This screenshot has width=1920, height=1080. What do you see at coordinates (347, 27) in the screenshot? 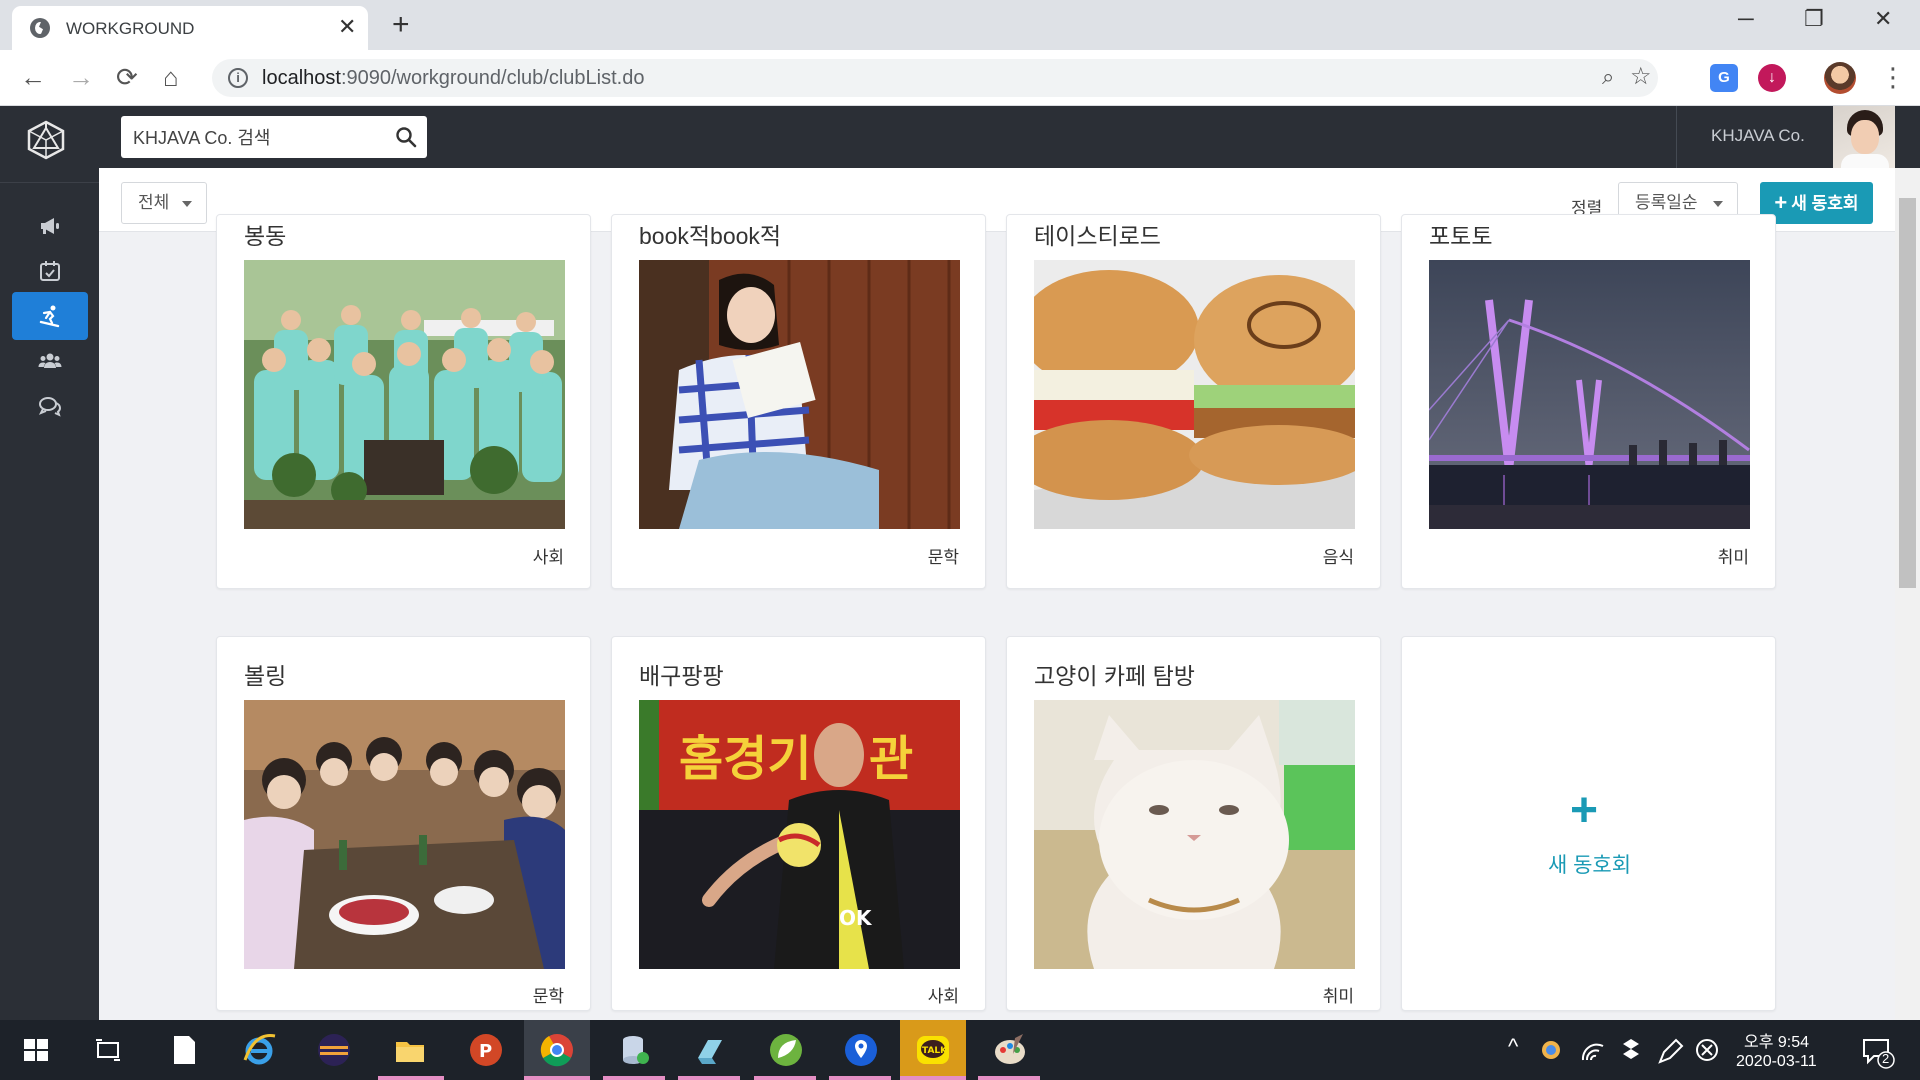
I see `tab-close-icon: ✕` at bounding box center [347, 27].